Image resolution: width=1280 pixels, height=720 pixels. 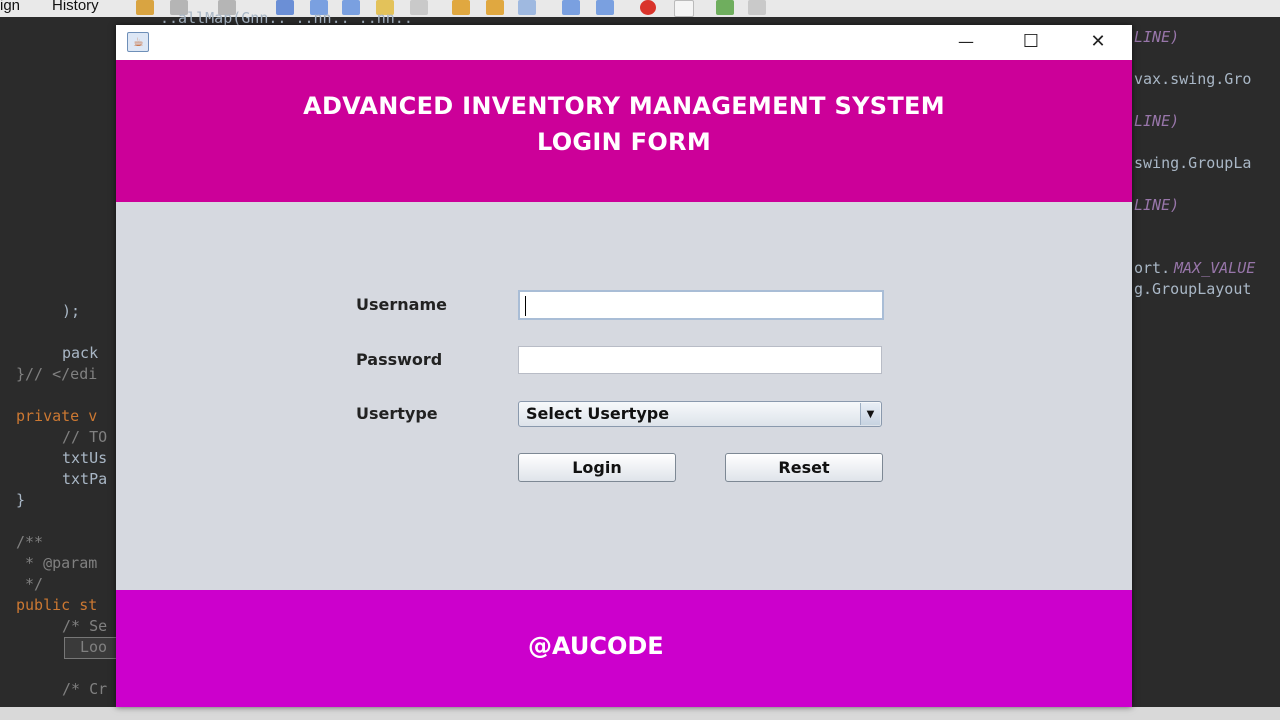 I want to click on code-line: swing.GroupLa, so click(x=1193, y=163).